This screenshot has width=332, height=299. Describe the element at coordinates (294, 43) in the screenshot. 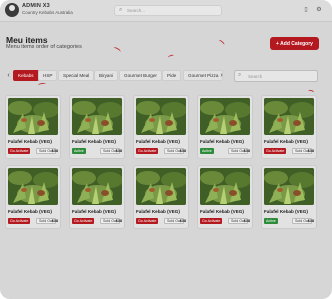

I see `add-category-button: + Add Category` at that location.